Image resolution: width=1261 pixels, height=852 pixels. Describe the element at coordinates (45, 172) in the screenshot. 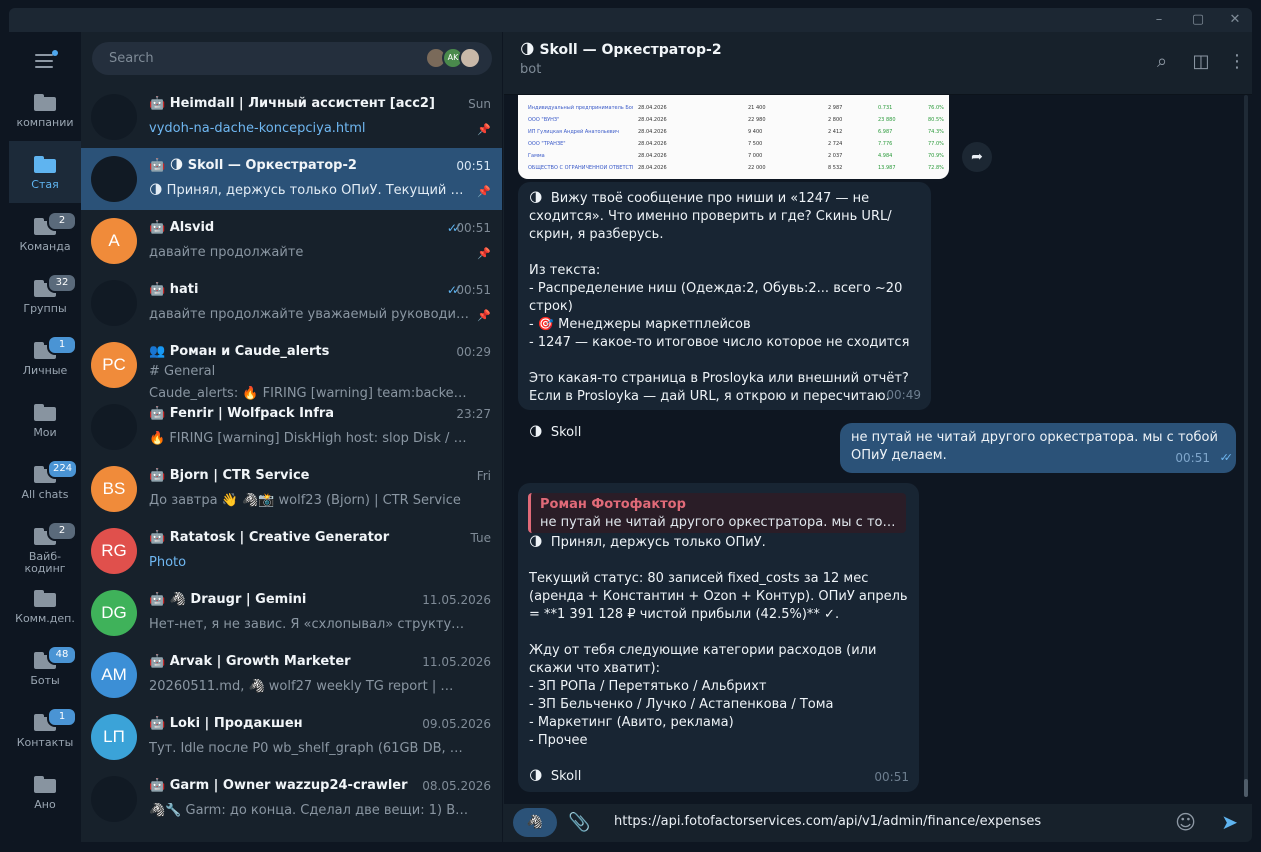

I see `folder-1: Стая` at that location.